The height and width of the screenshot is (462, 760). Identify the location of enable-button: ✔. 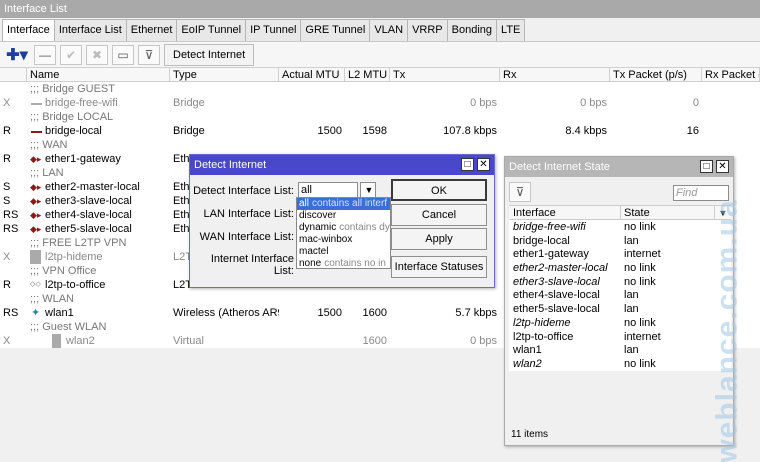
(71, 54).